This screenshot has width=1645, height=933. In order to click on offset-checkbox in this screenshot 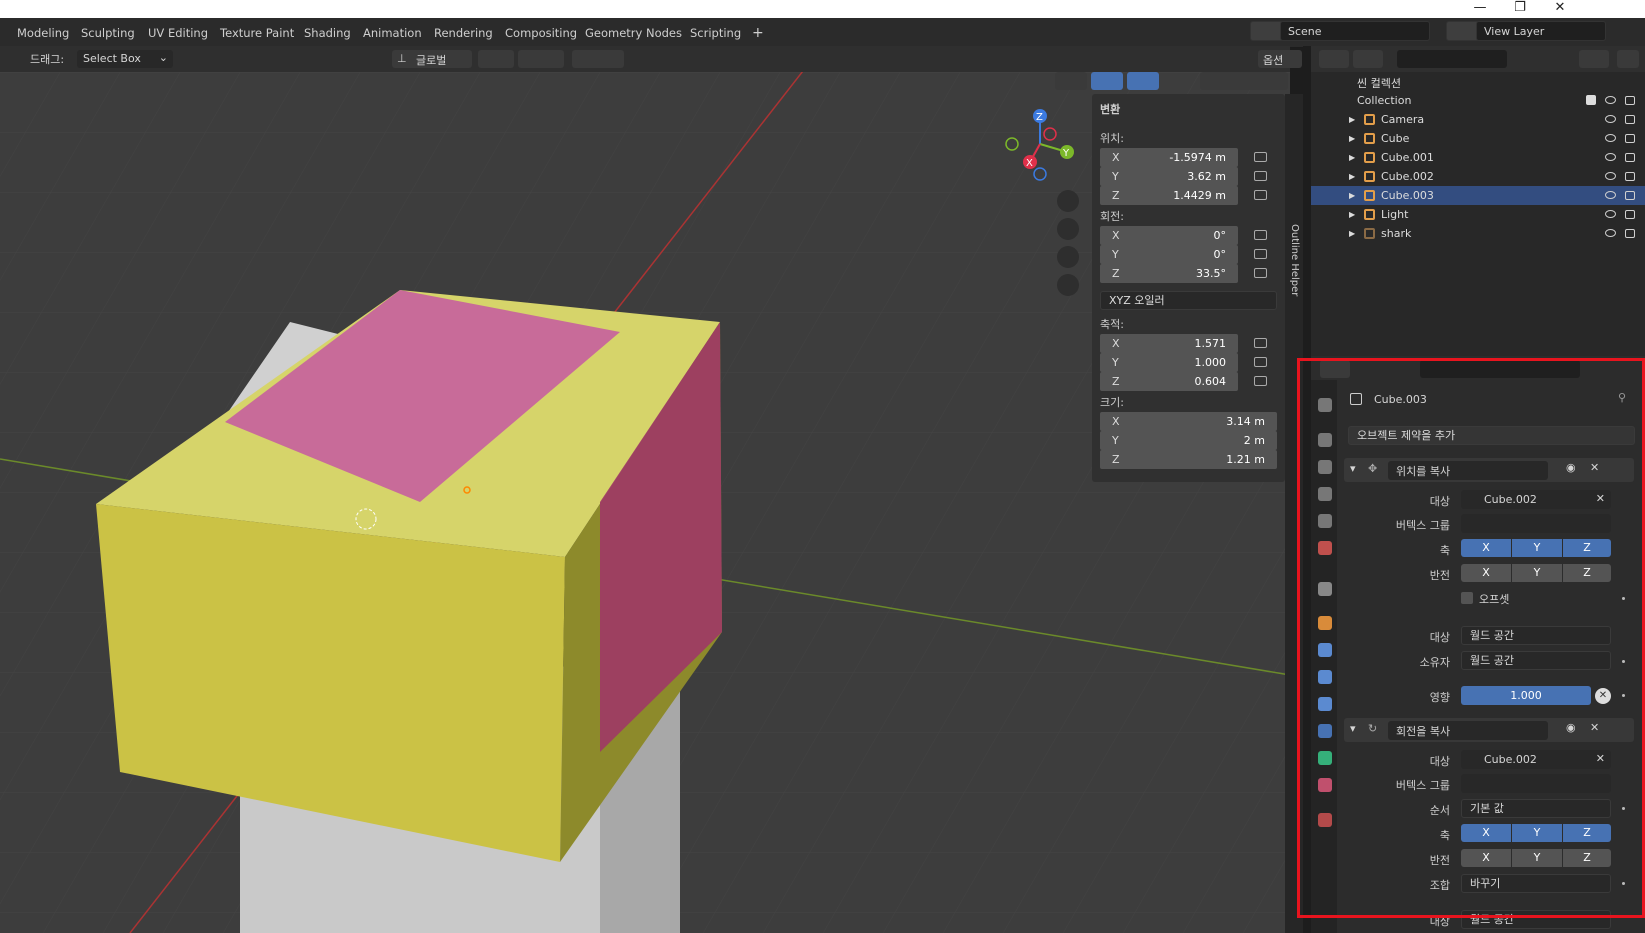, I will do `click(1467, 598)`.